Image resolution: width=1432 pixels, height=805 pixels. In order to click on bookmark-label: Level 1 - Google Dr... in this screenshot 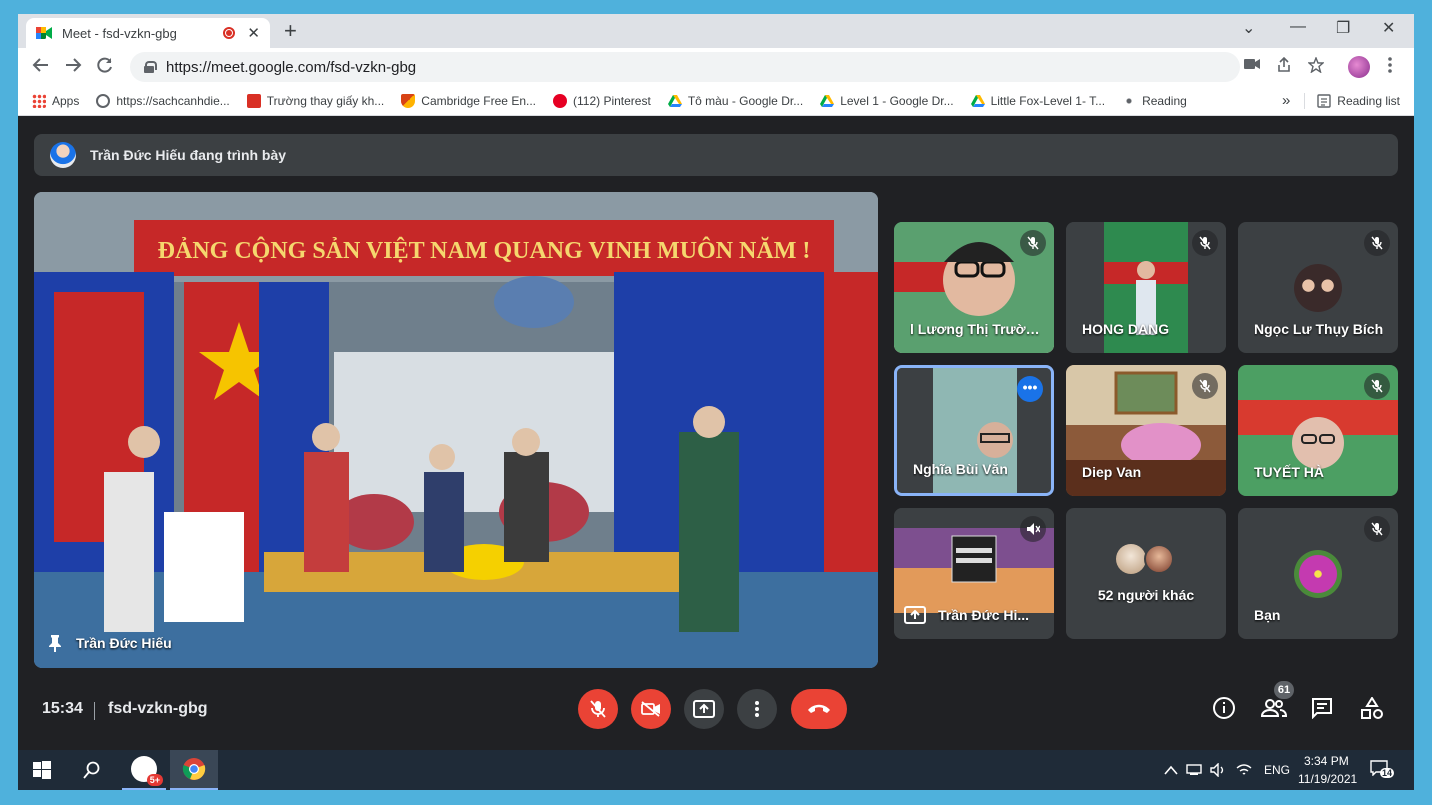, I will do `click(897, 100)`.